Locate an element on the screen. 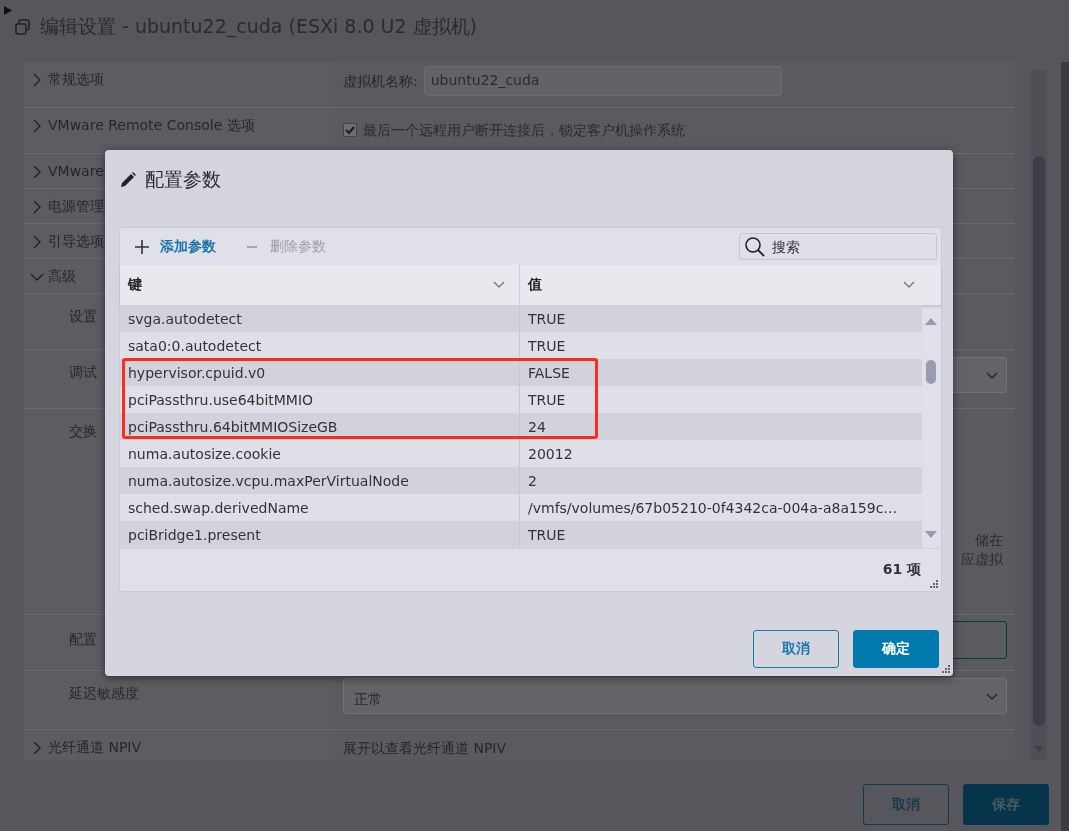 The height and width of the screenshot is (831, 1069). dialog-button: 取消 is located at coordinates (796, 649).